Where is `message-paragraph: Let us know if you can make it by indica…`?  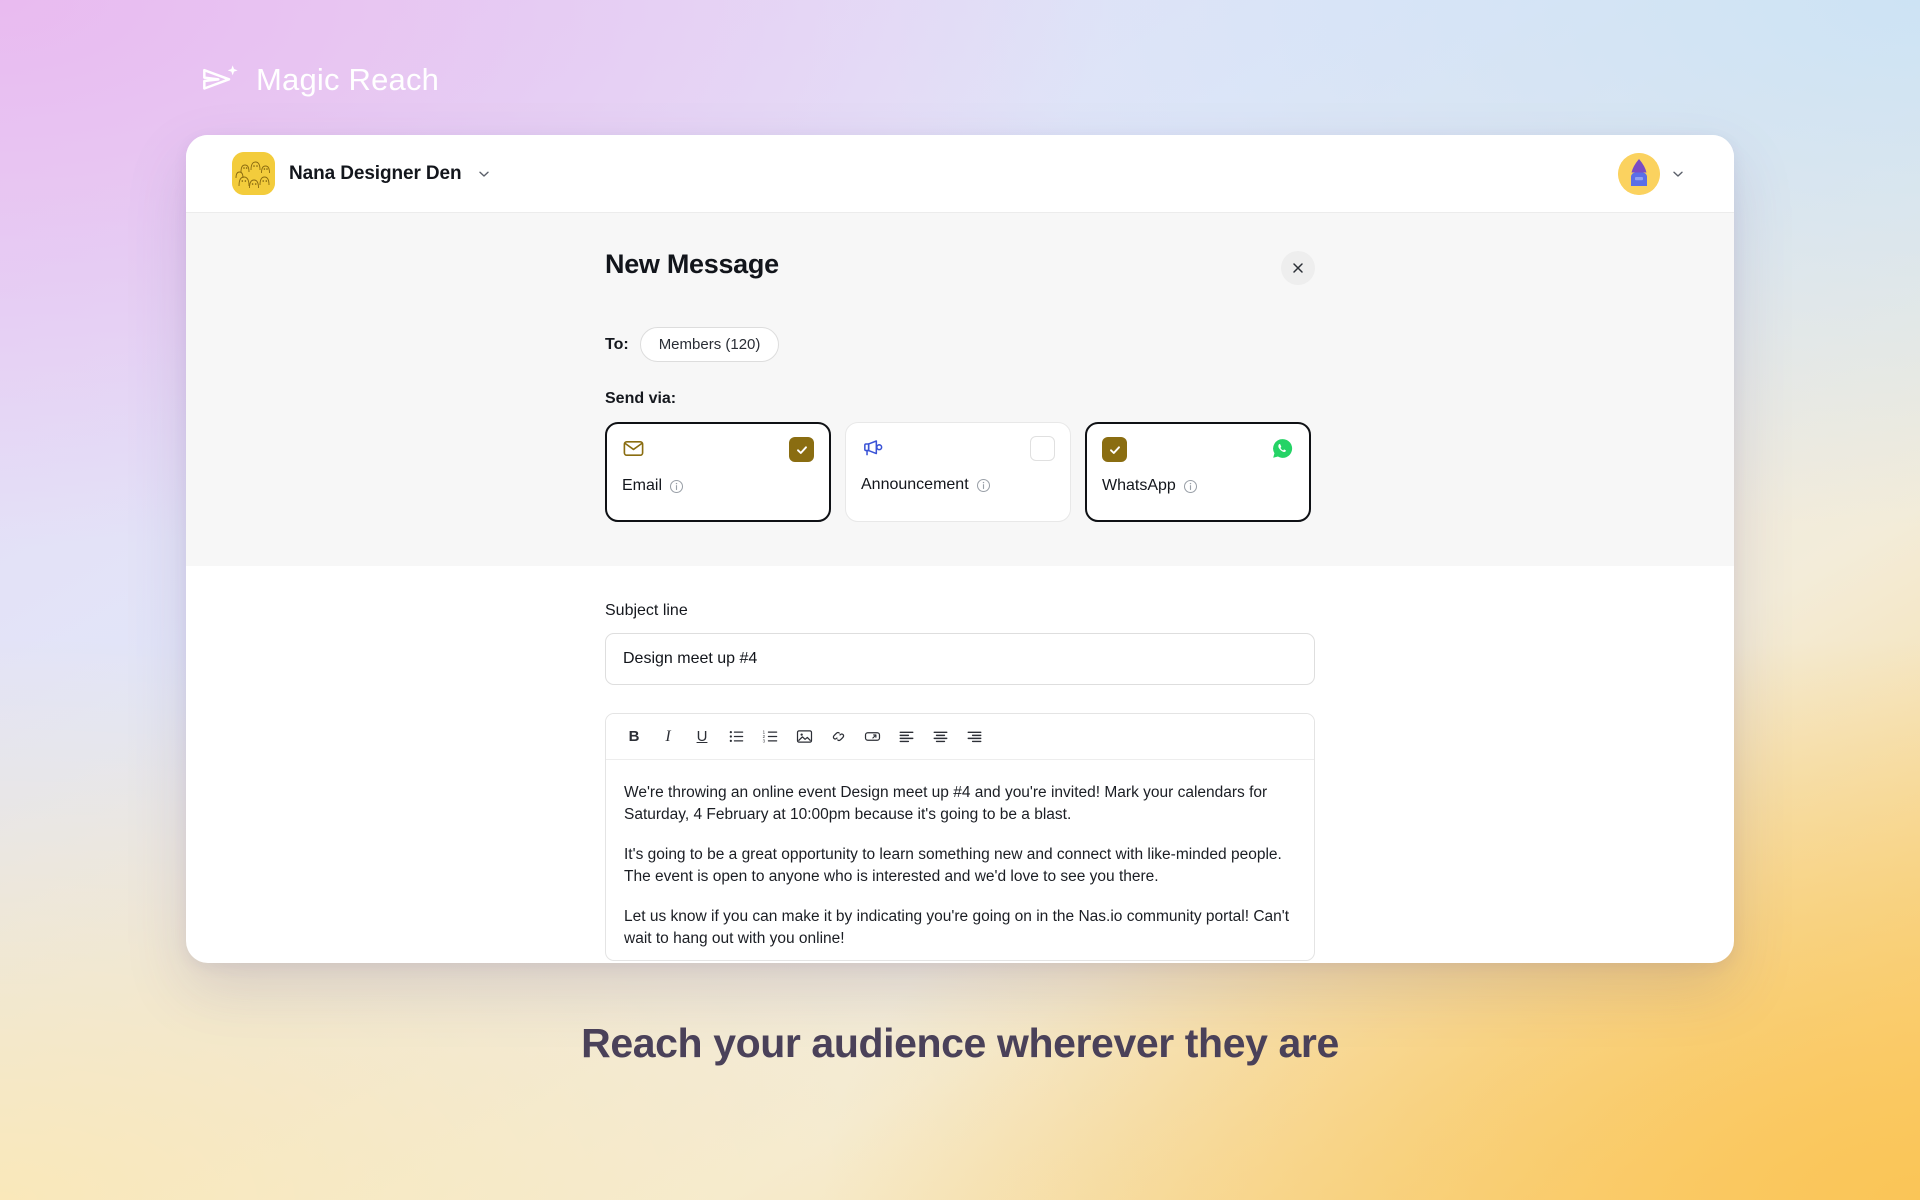 message-paragraph: Let us know if you can make it by indica… is located at coordinates (957, 927).